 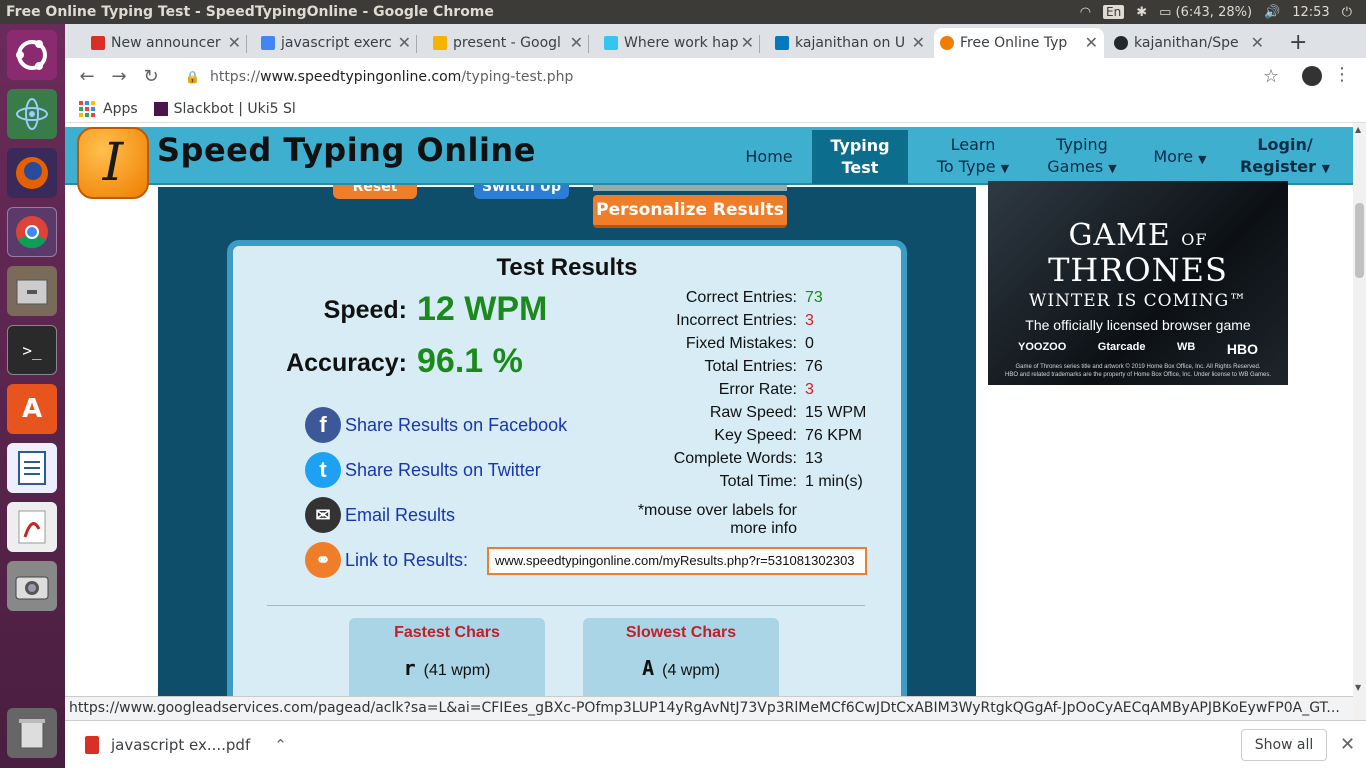 What do you see at coordinates (705, 344) in the screenshot?
I see `stat-label: Fixed Mistakes:` at bounding box center [705, 344].